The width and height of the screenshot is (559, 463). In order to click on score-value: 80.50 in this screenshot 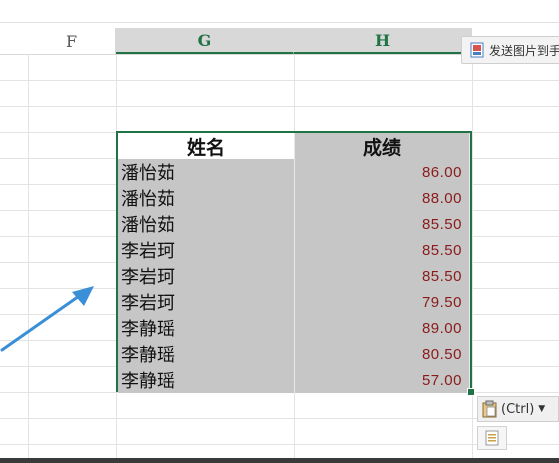, I will do `click(441, 354)`.